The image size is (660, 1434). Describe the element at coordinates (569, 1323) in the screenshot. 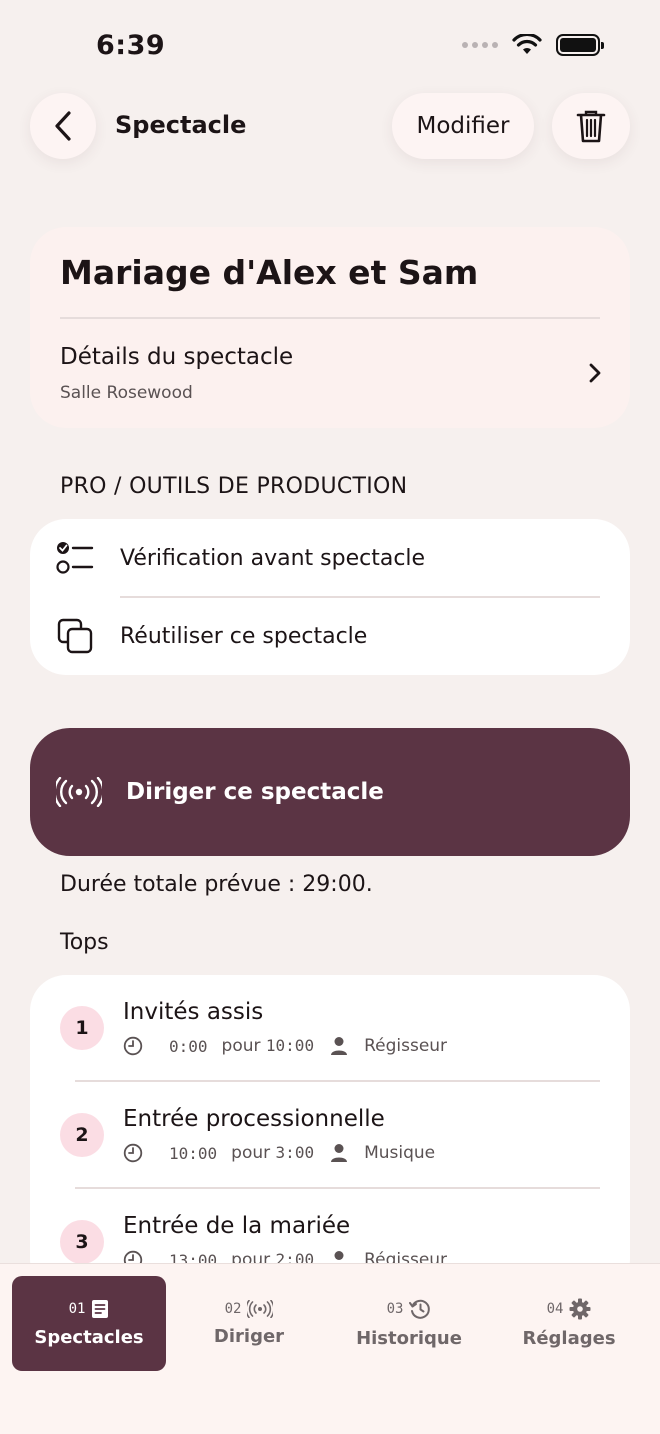

I see `tab-reglages: 04 Réglages` at that location.